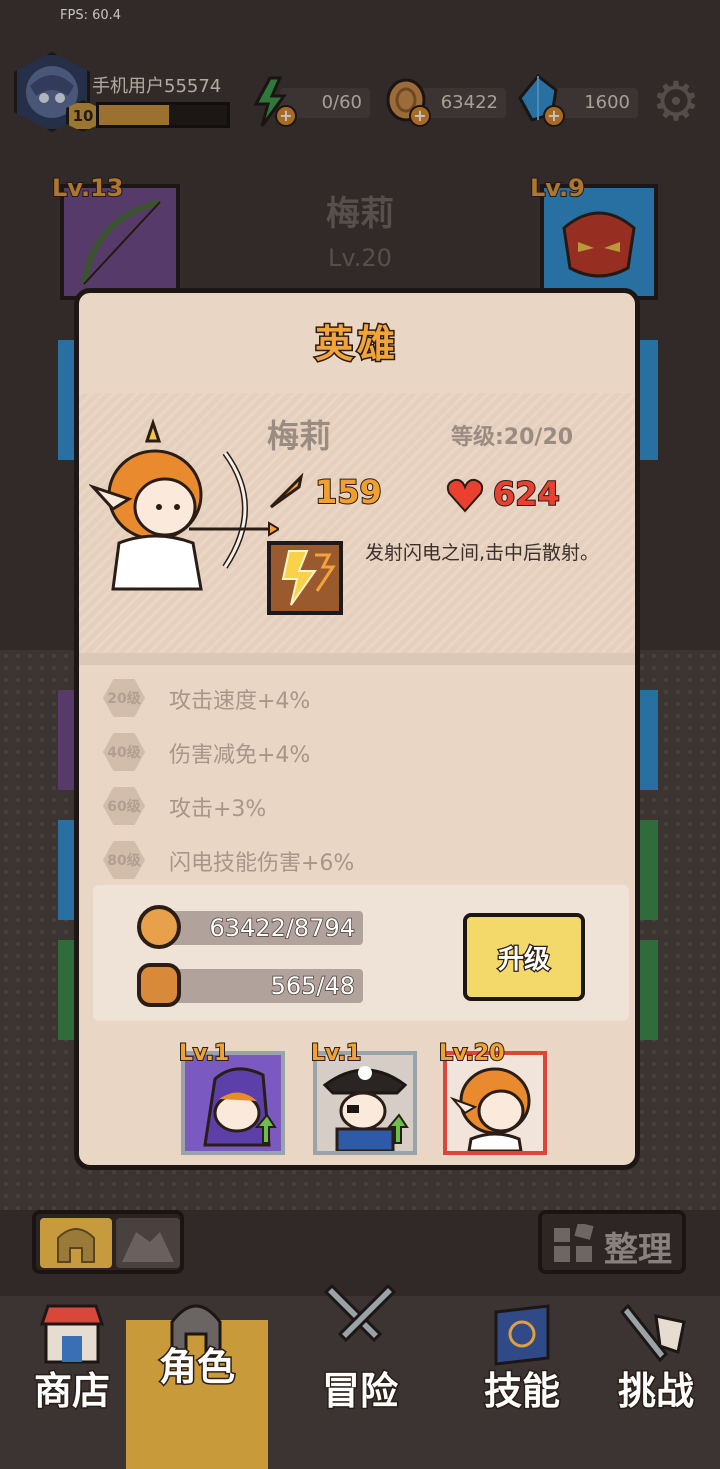  I want to click on nav-skills: 技能, so click(522, 1382).